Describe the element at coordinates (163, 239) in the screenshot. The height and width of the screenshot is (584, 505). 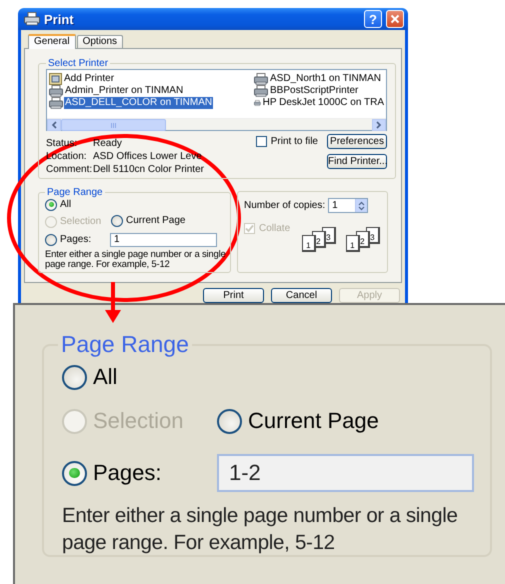
I see `pages-input: 1` at that location.